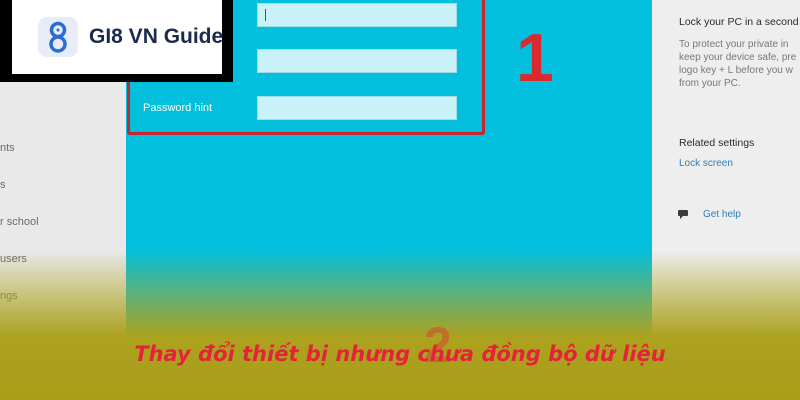  Describe the element at coordinates (717, 143) in the screenshot. I see `related-settings-title: Related settings` at that location.